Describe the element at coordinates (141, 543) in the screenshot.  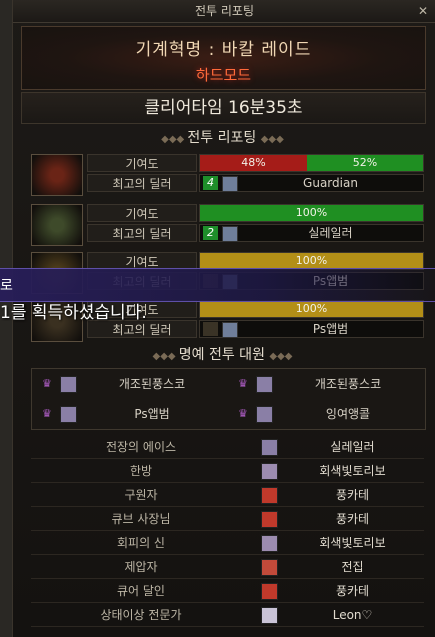
I see `award-title: 회피의 신` at that location.